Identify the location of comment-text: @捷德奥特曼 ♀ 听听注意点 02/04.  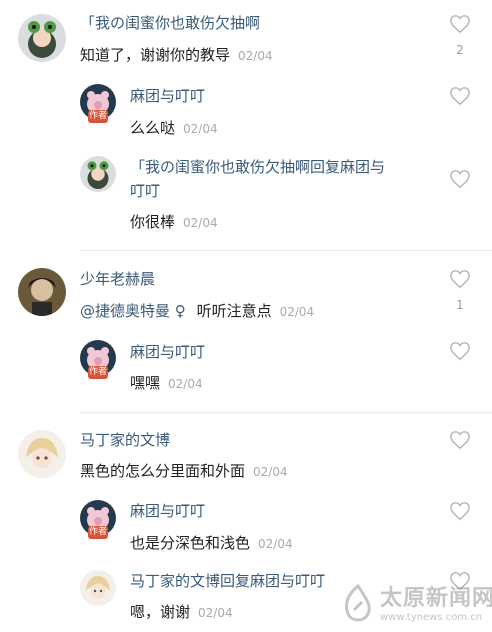
(197, 310).